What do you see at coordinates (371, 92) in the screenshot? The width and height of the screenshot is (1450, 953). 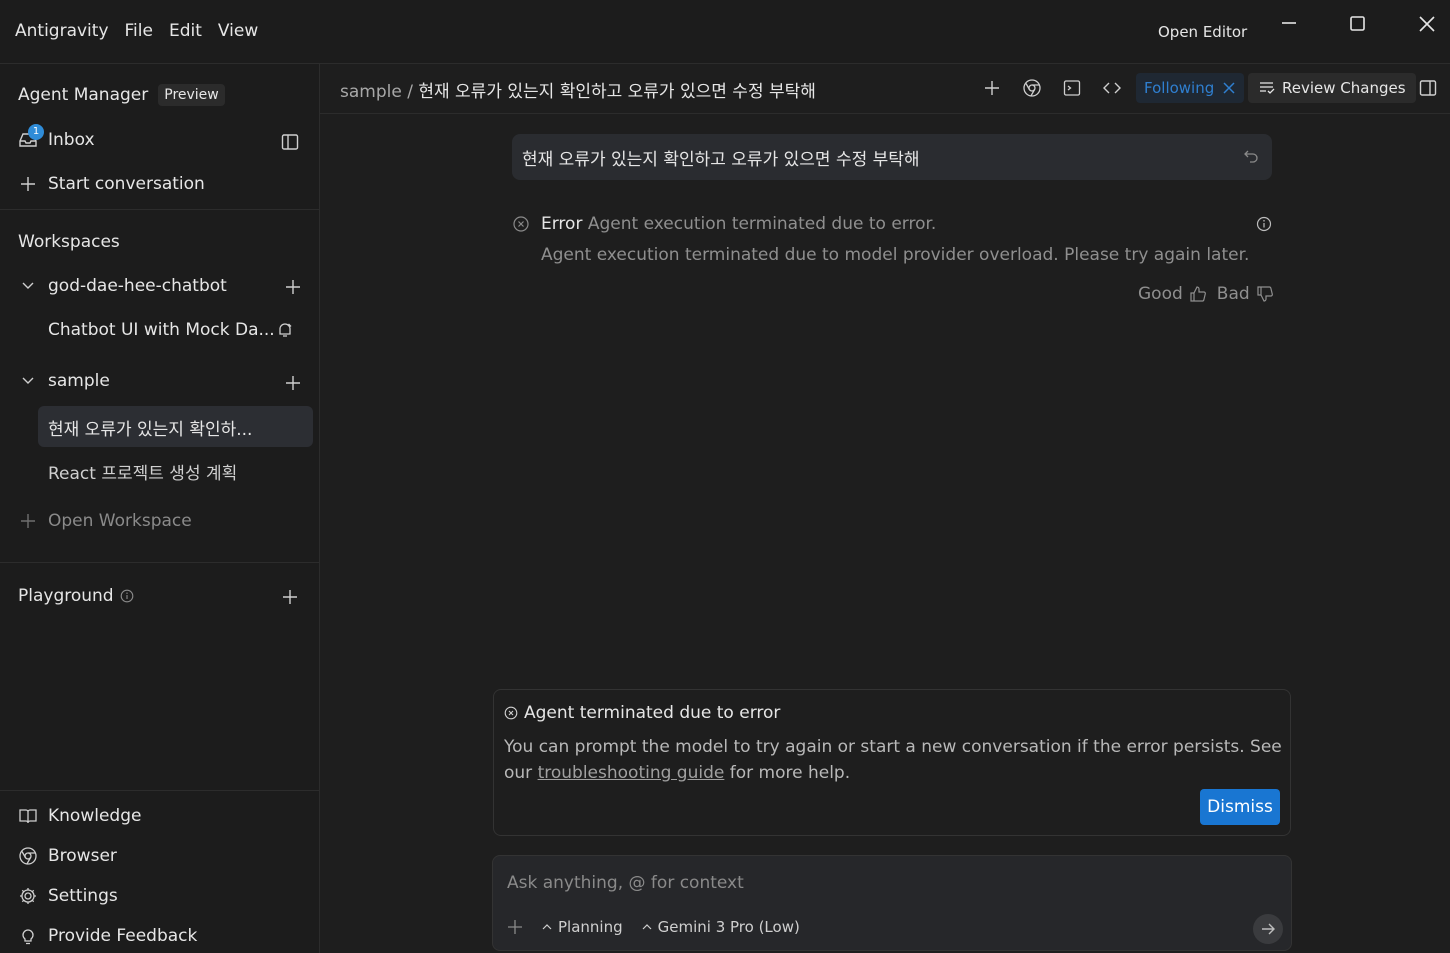 I see `breadcrumb-workspace: sample` at bounding box center [371, 92].